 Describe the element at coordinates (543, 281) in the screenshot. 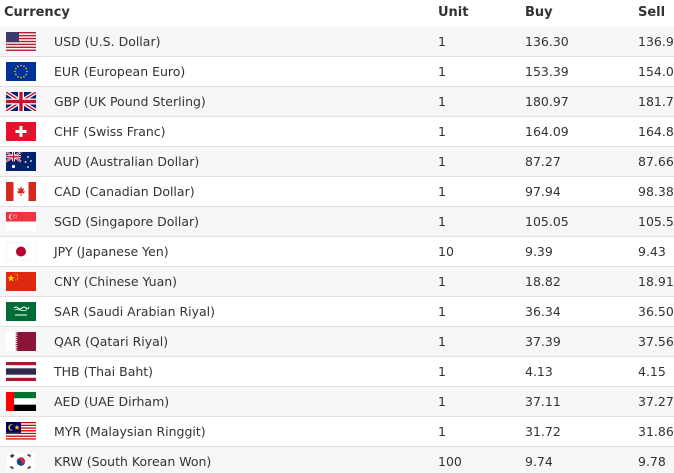

I see `buy-rate: 18.82` at that location.